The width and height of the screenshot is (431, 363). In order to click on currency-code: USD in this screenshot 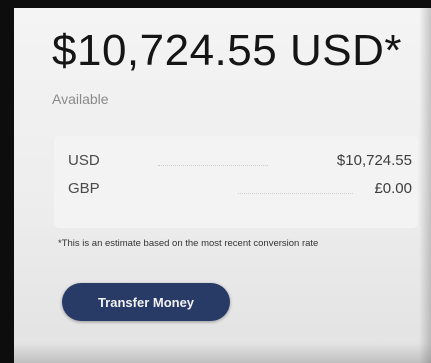, I will do `click(84, 160)`.